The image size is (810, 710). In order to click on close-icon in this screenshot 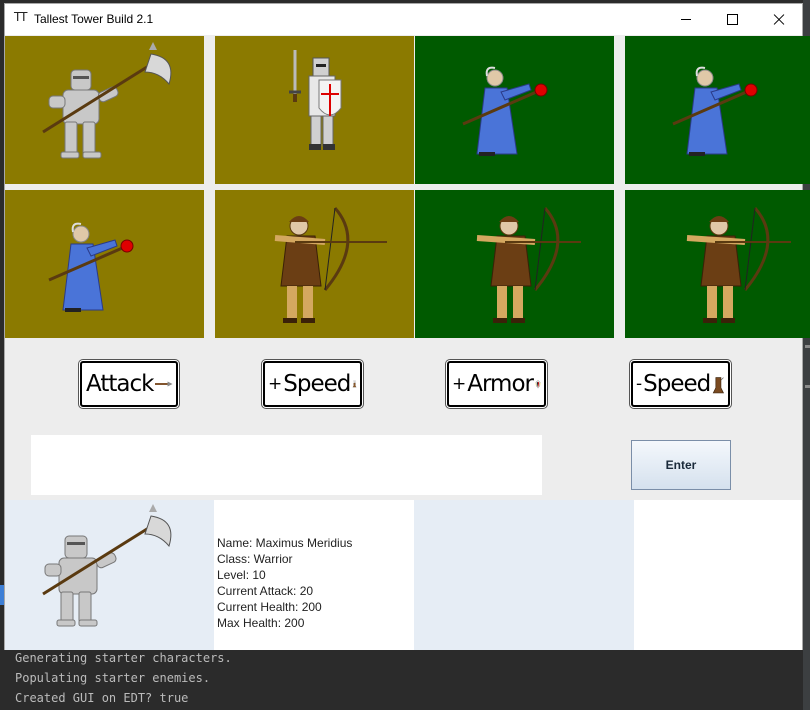, I will do `click(778, 19)`.